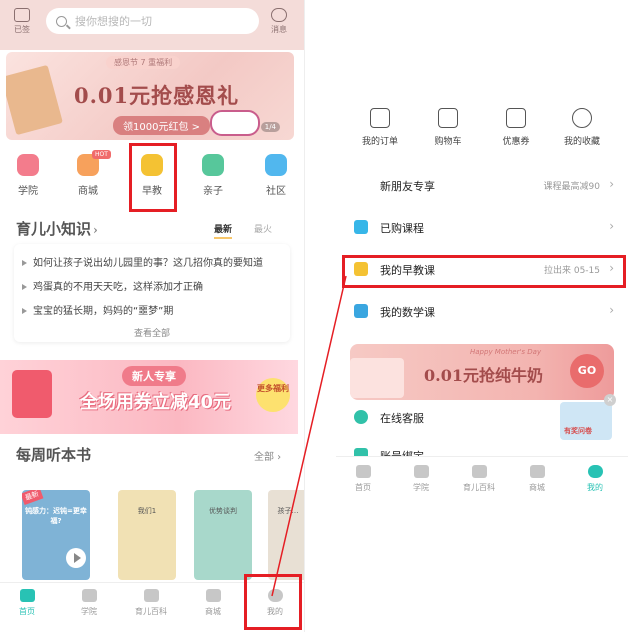  Describe the element at coordinates (270, 127) in the screenshot. I see `carousel-indicator: 1/4` at that location.